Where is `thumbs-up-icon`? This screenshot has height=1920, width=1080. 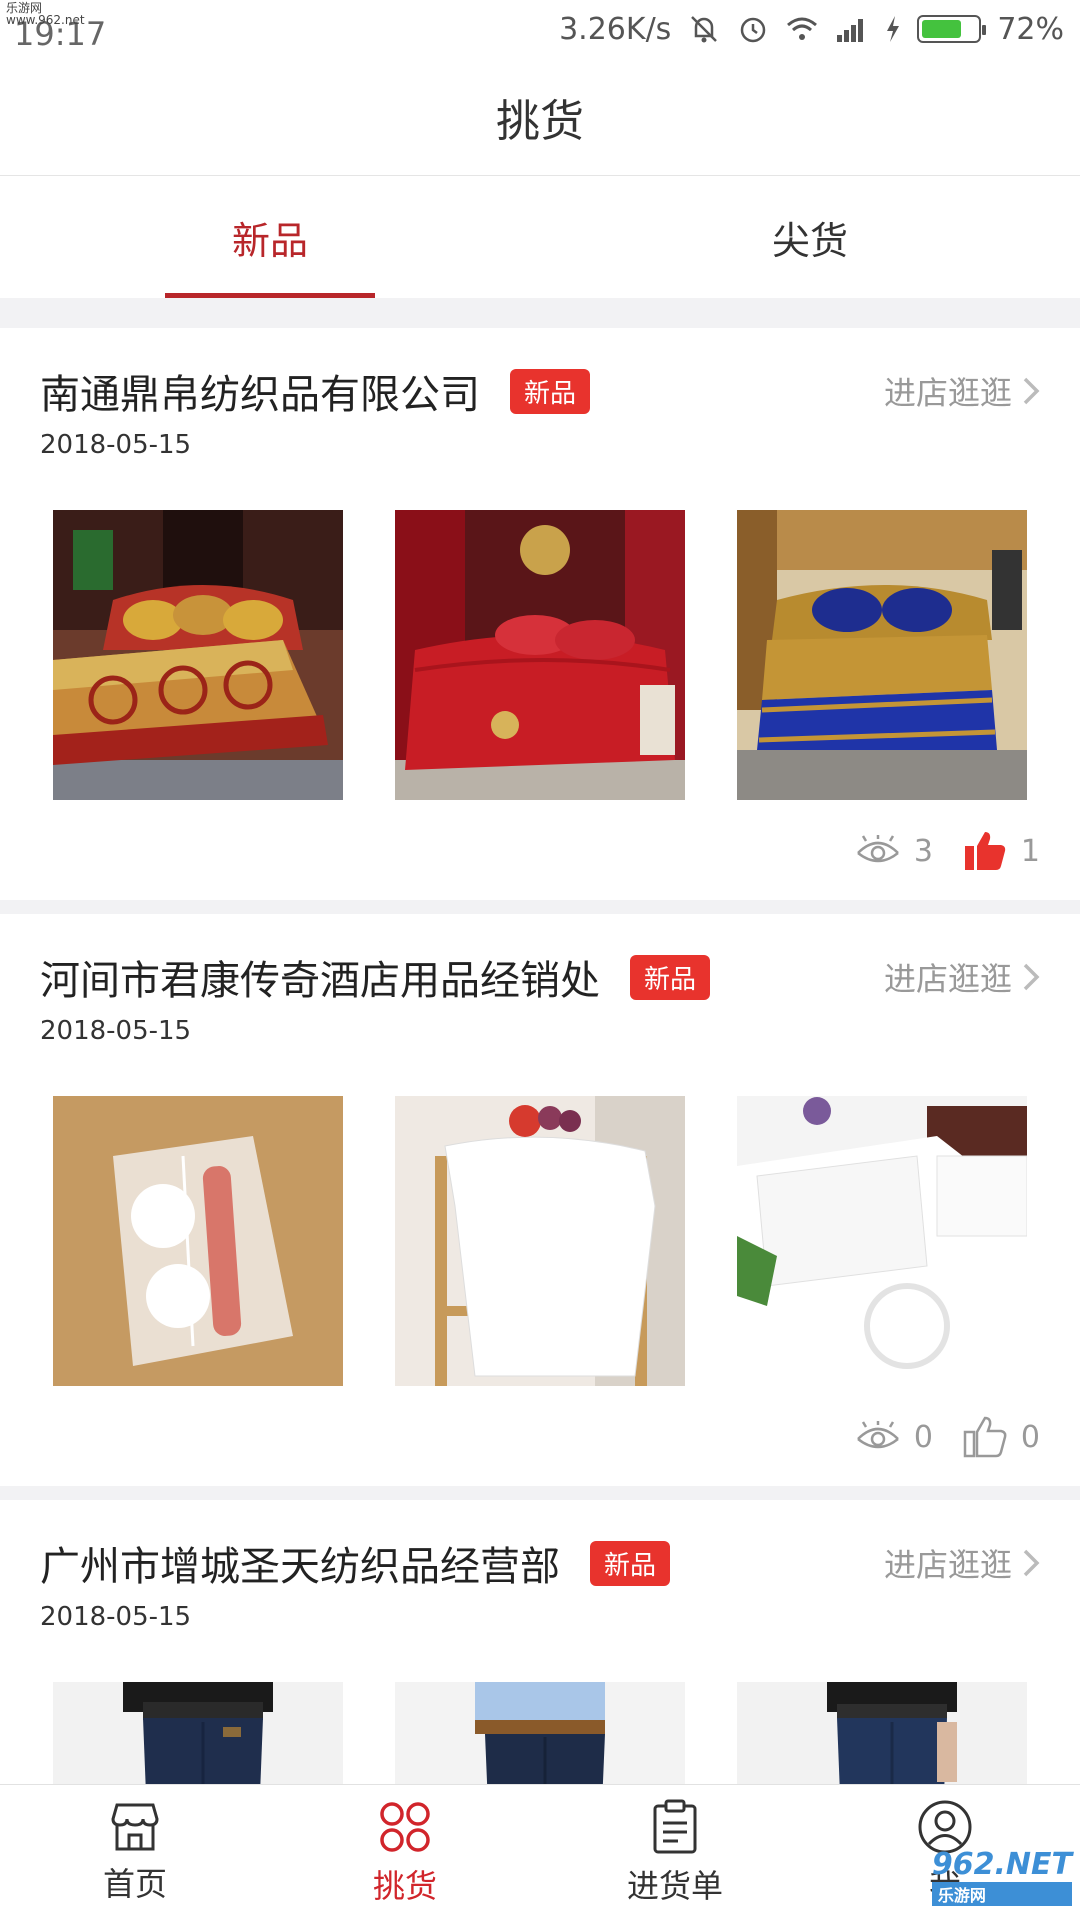 thumbs-up-icon is located at coordinates (985, 1437).